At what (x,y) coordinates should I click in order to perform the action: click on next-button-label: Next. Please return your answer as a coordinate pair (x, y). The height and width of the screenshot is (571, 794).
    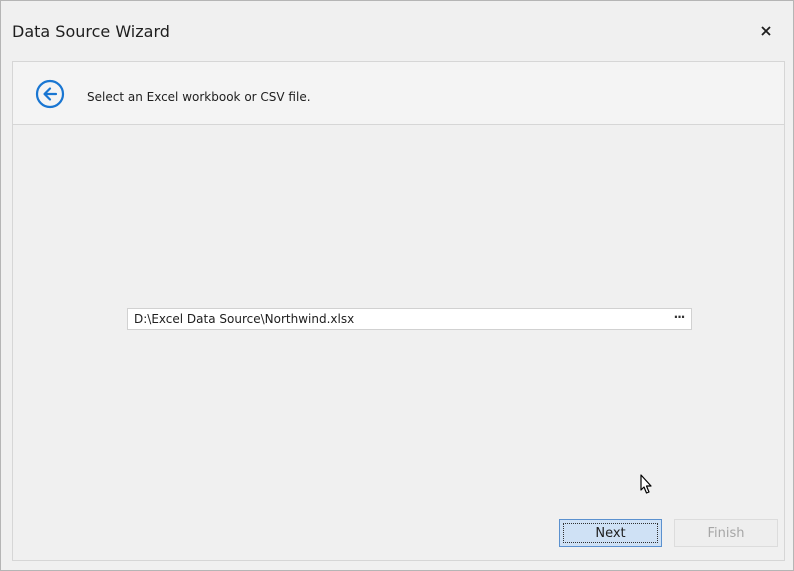
    Looking at the image, I should click on (610, 533).